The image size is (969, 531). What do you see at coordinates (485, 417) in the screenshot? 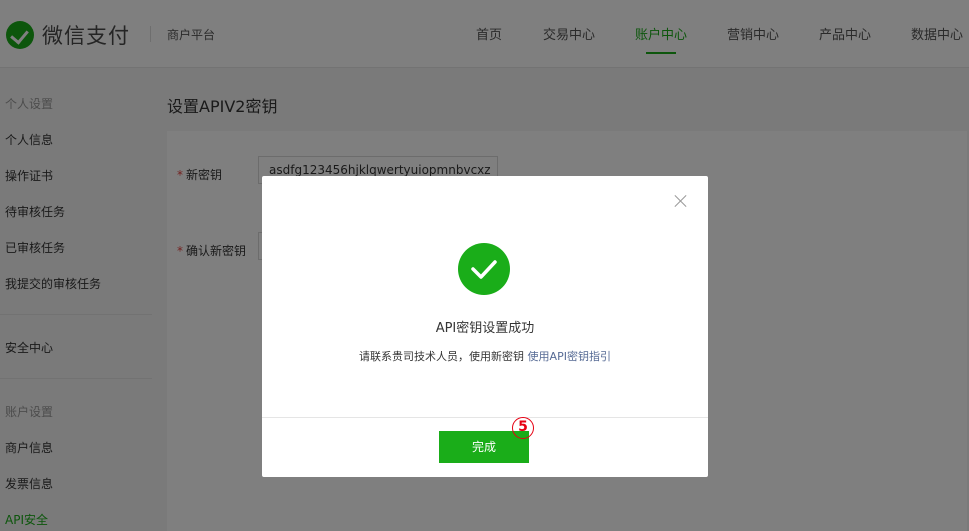
I see `dialog-footer-divider` at bounding box center [485, 417].